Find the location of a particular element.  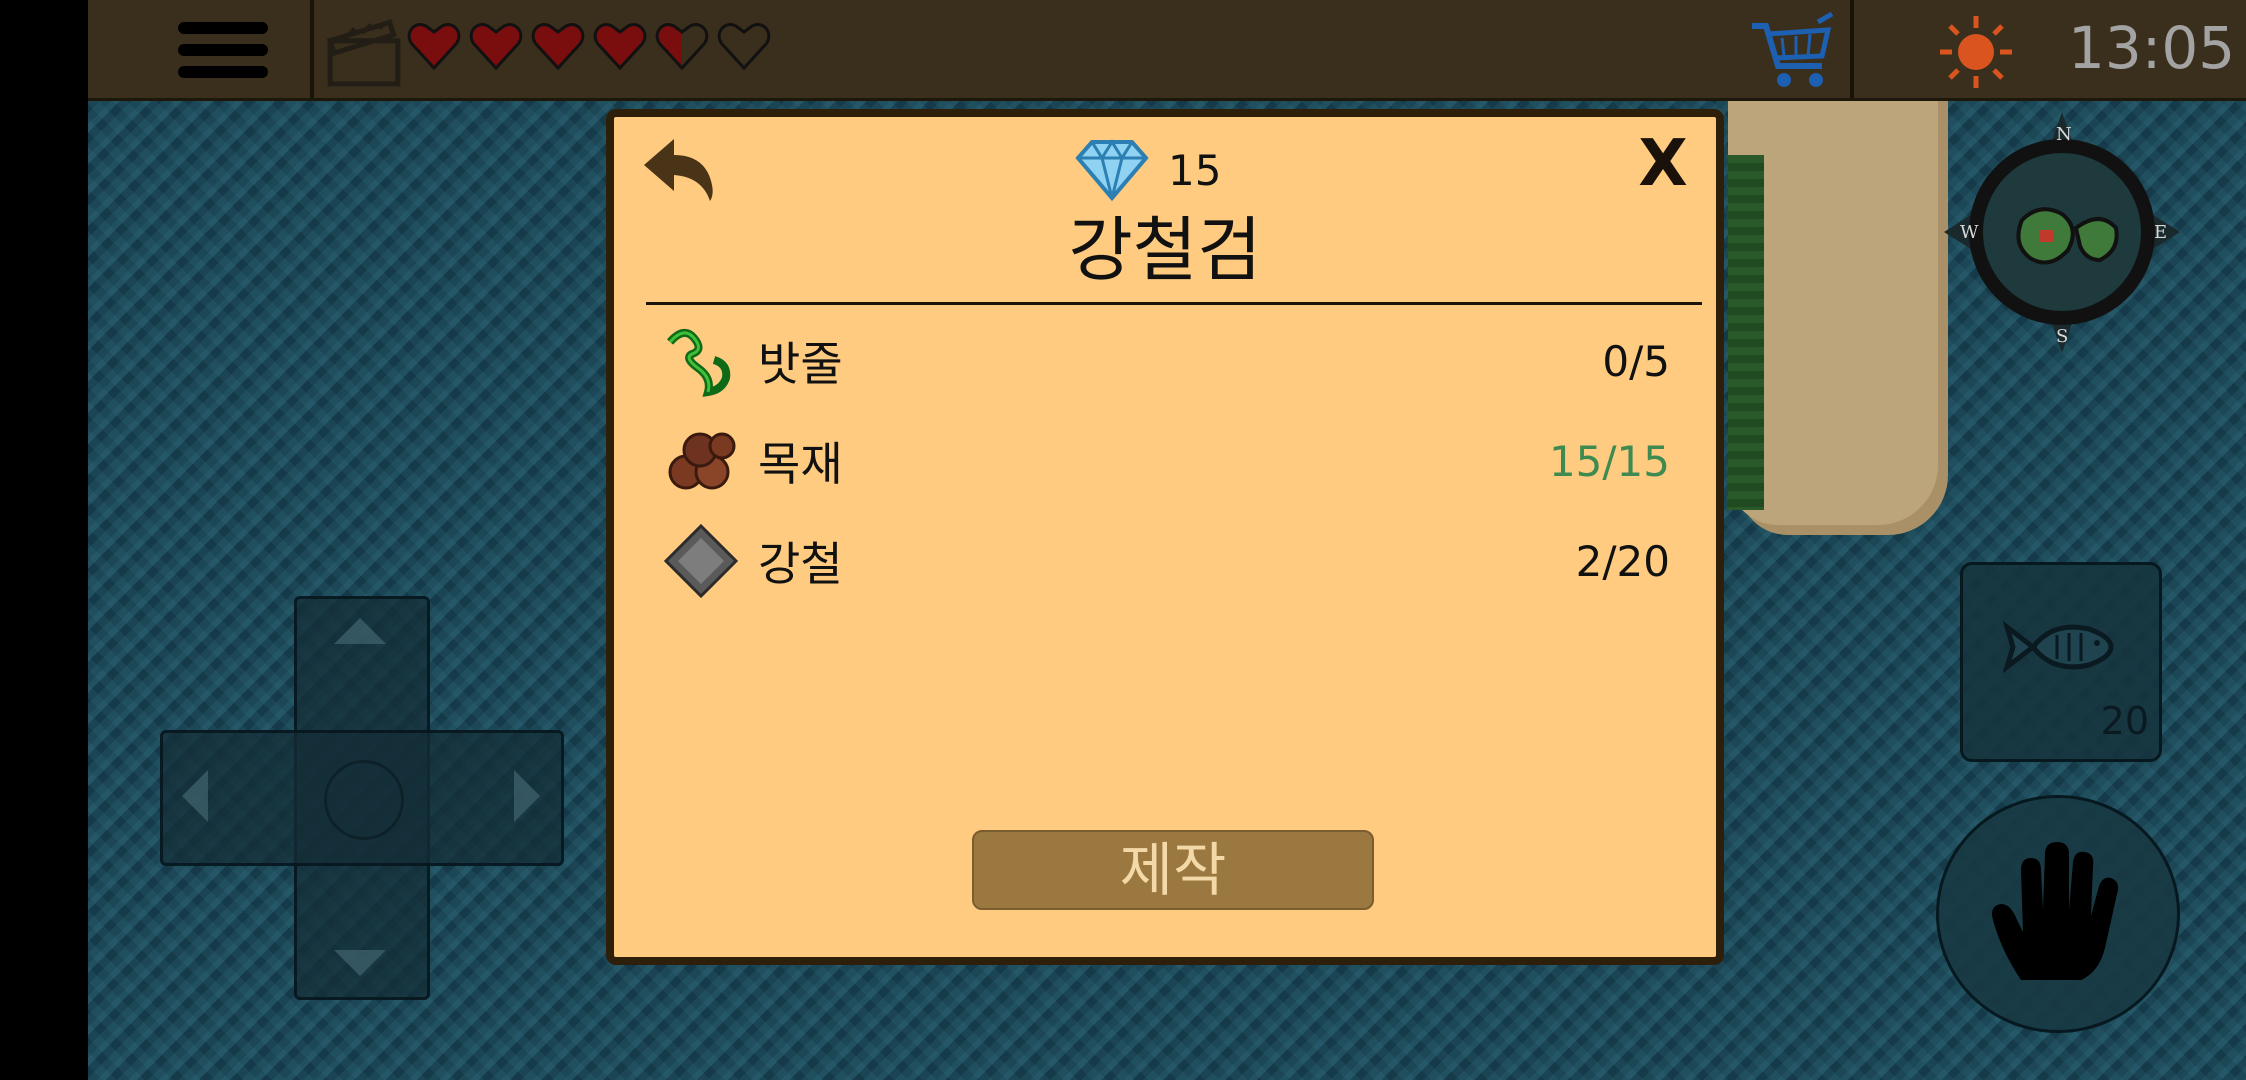

dpad-right-arrow is located at coordinates (527, 796).